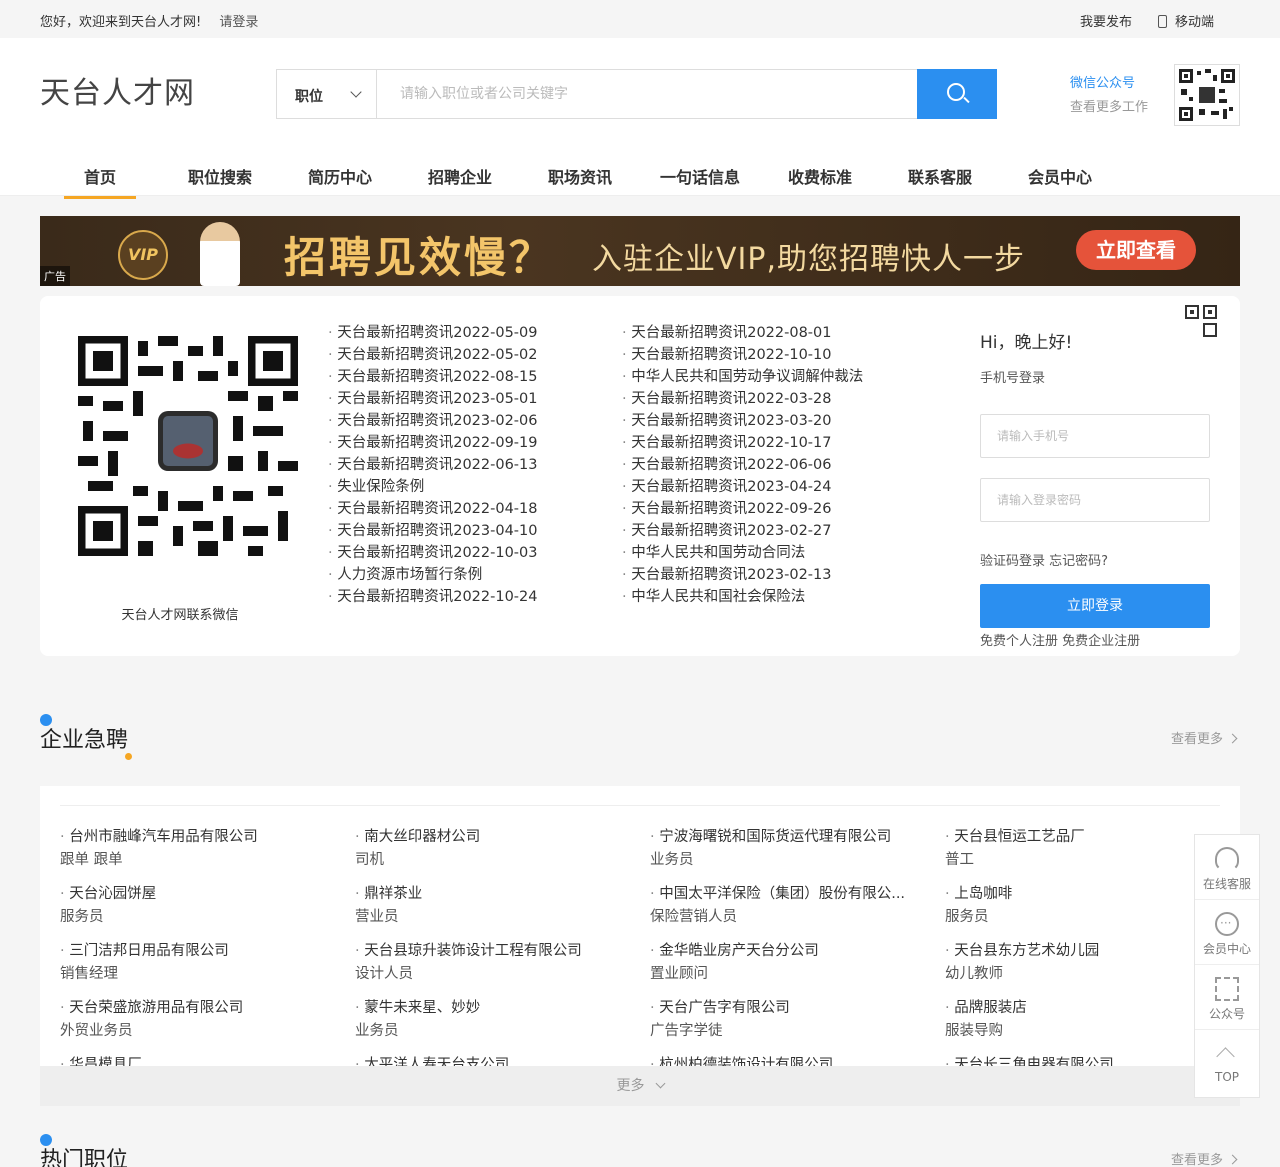 This screenshot has height=1167, width=1280. I want to click on news-link: 天台最新招聘资讯2022-06-06, so click(742, 465).